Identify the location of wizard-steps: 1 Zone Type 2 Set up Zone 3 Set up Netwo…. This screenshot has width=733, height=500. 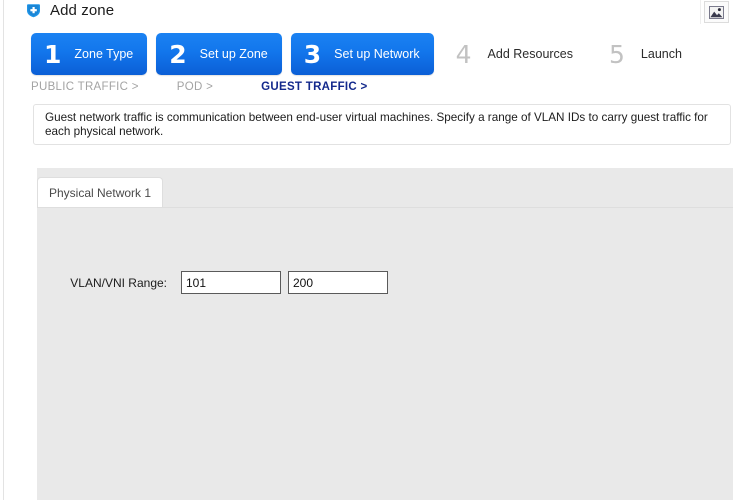
(368, 54).